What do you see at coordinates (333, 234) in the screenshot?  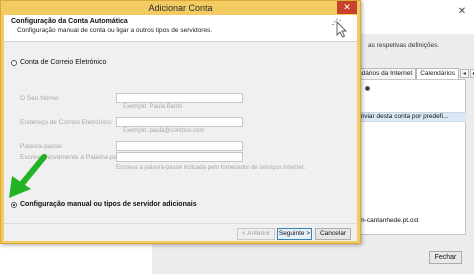 I see `cancel-button: Cancelar` at bounding box center [333, 234].